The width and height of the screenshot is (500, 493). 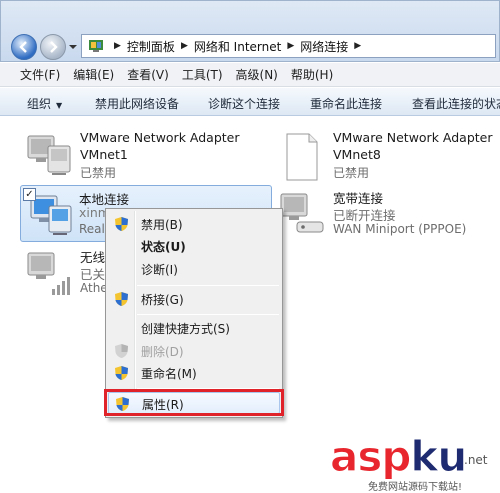 What do you see at coordinates (346, 103) in the screenshot?
I see `rename-connection-button: 重命名此连接` at bounding box center [346, 103].